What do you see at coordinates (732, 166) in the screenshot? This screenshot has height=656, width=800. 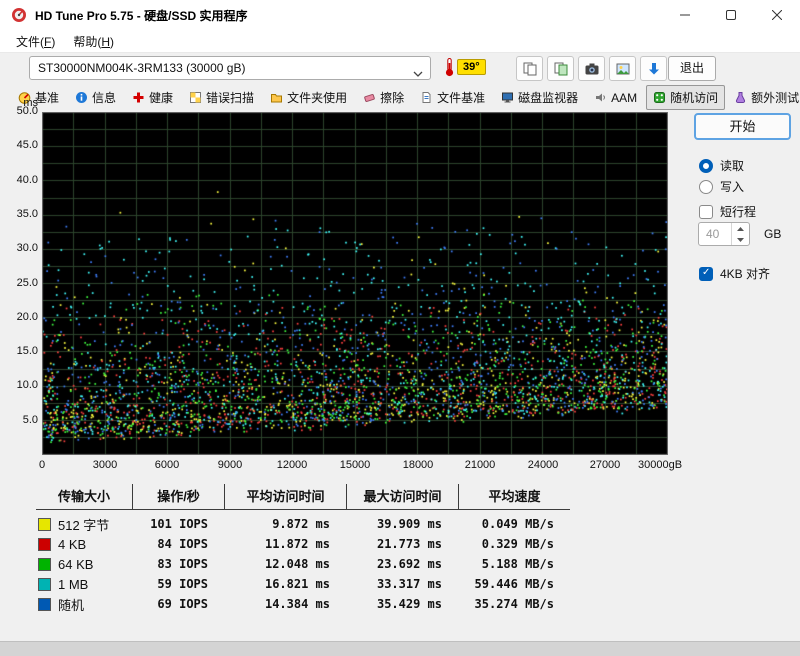 I see `read-radio-label: 读取` at bounding box center [732, 166].